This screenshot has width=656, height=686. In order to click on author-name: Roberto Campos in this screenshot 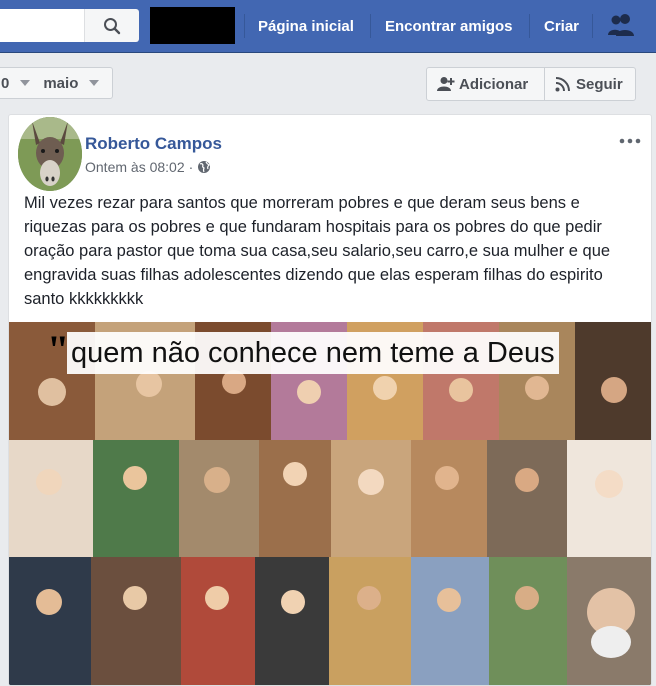, I will do `click(153, 144)`.